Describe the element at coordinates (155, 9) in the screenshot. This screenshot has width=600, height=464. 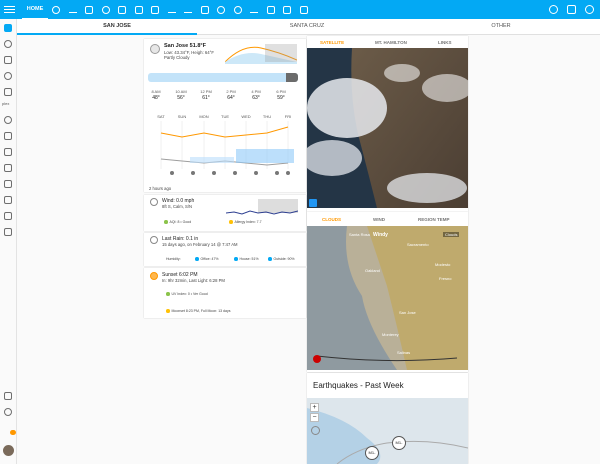
I see `tab-network-icon` at that location.